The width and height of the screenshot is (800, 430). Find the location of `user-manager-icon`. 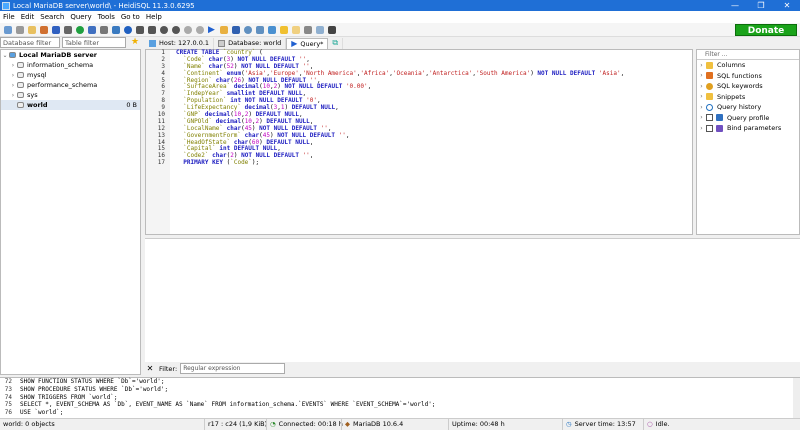

user-manager-icon is located at coordinates (91, 29).